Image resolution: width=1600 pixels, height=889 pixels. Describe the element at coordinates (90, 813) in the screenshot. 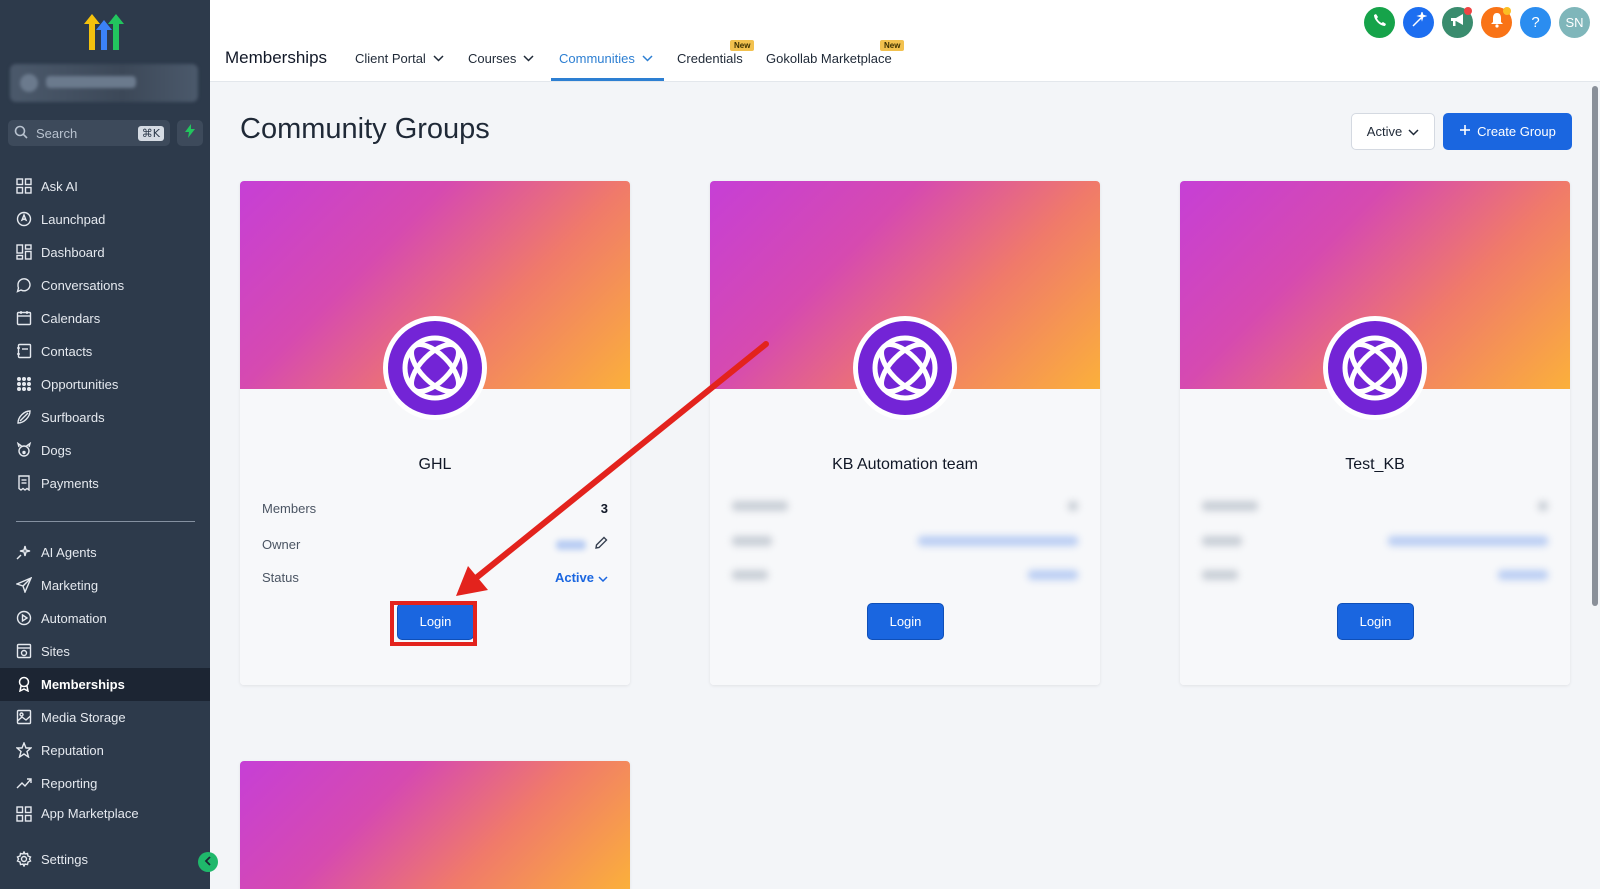

I see `sidebar-item-label: App Marketplace` at that location.